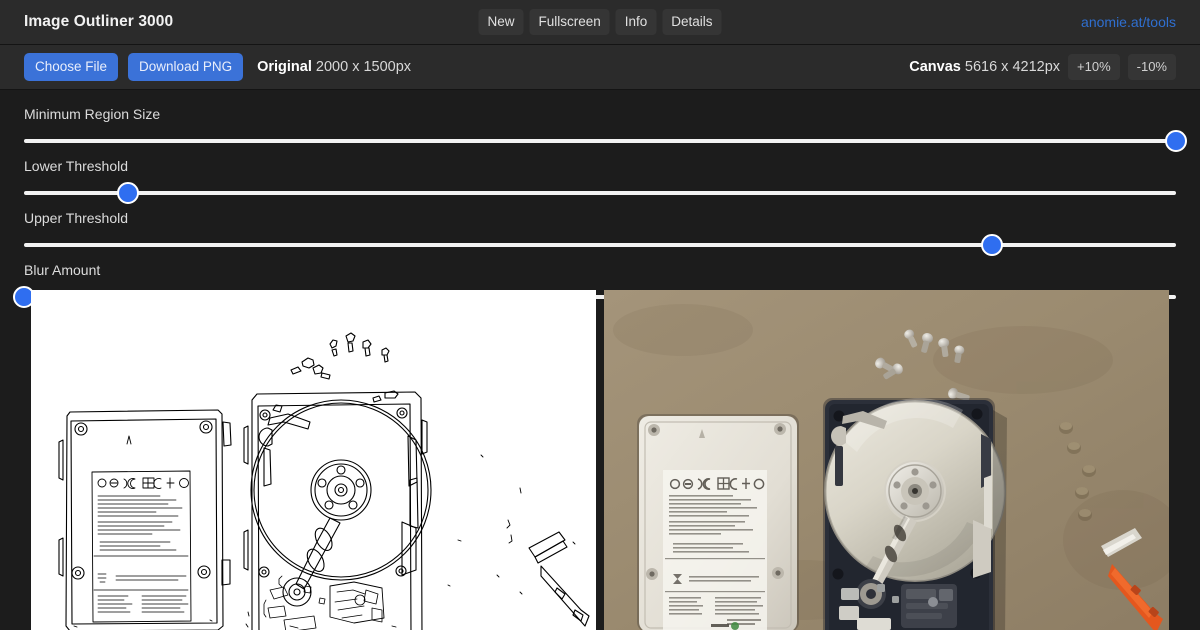 This screenshot has width=1200, height=630. Describe the element at coordinates (569, 22) in the screenshot. I see `nav-button-fullscreen: Fullscreen` at that location.